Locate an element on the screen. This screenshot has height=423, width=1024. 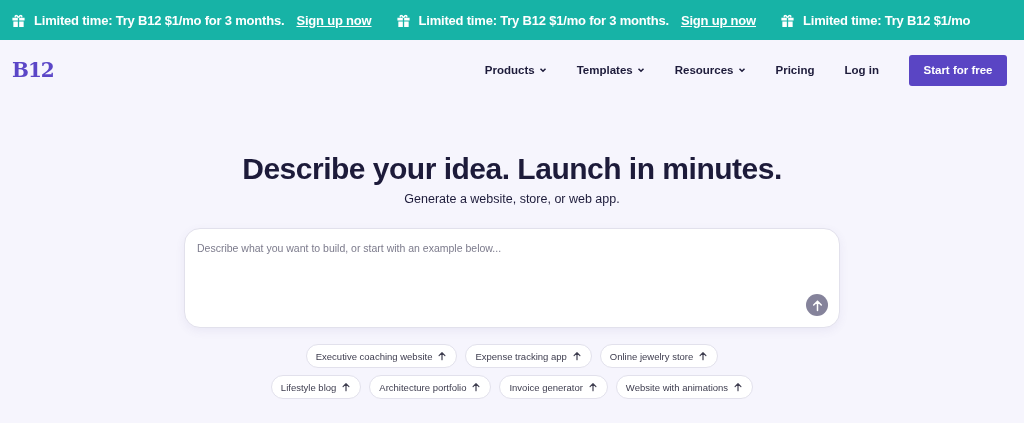
example-chip: Architecture portfolio is located at coordinates (430, 387).